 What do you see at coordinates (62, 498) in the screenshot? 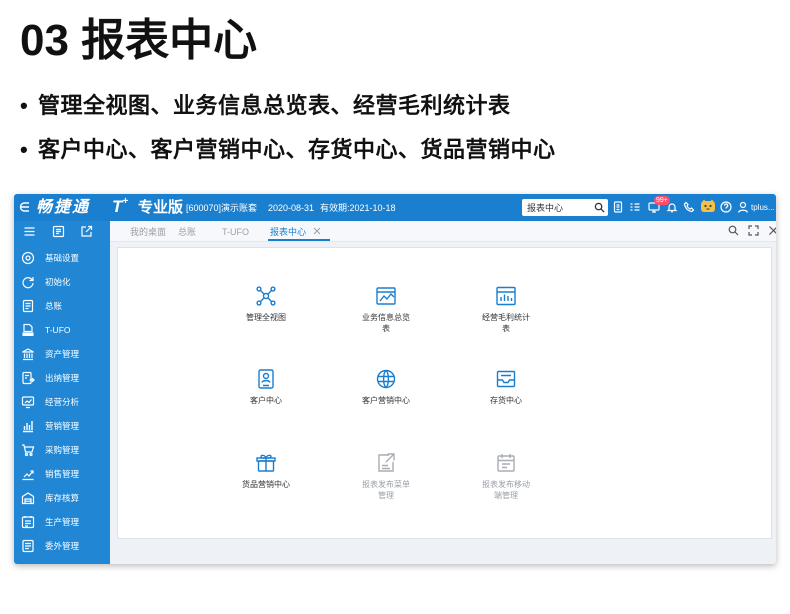
I see `sidebar-item-inventory-accounting: 库存核算` at bounding box center [62, 498].